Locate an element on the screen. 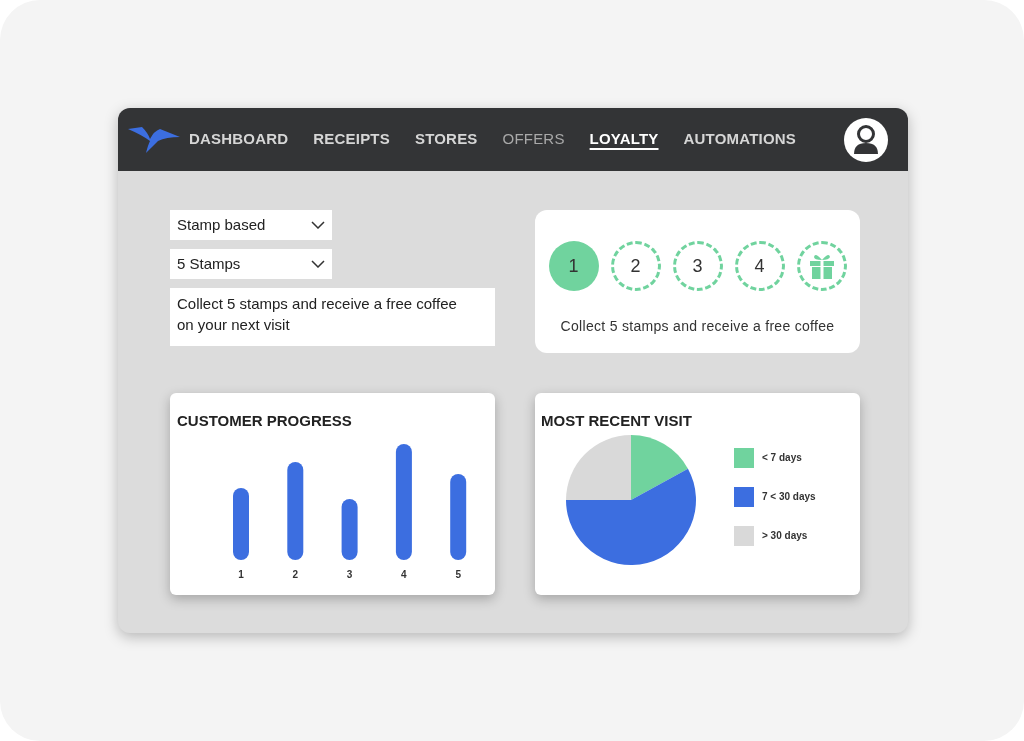  bar-label: 5 is located at coordinates (458, 574).